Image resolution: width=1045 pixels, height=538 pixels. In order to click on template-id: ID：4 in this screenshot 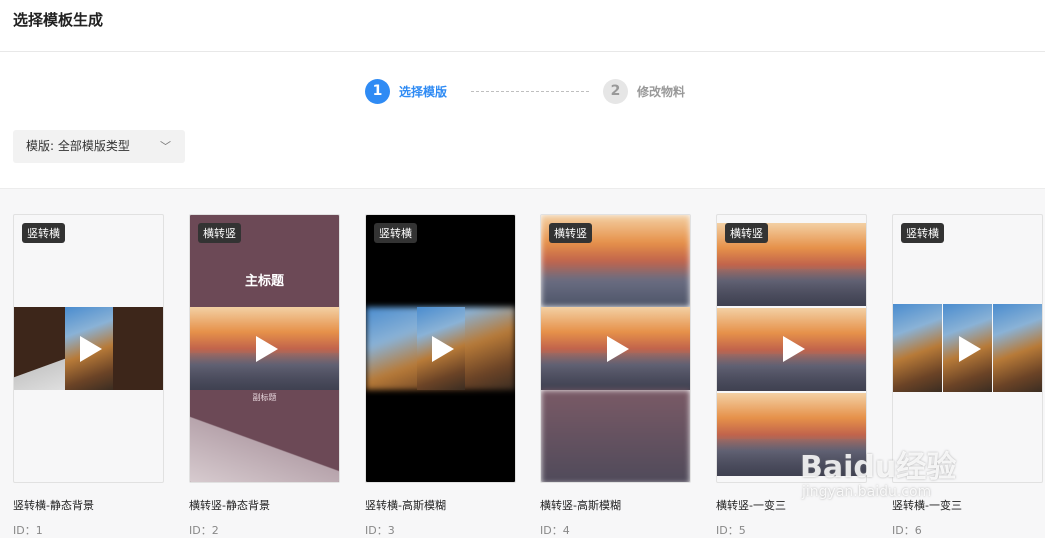, I will do `click(555, 530)`.